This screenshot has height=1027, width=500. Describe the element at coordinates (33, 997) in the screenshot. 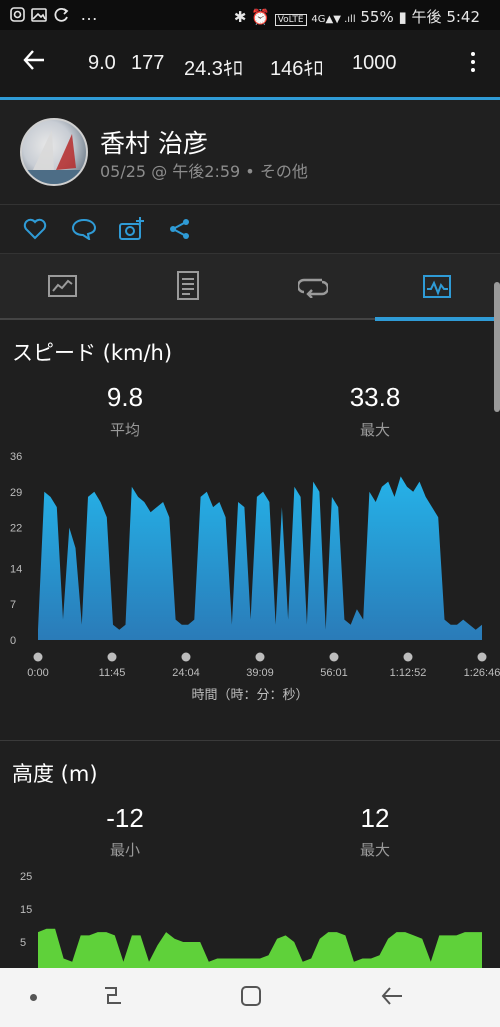

I see `dot-icon` at that location.